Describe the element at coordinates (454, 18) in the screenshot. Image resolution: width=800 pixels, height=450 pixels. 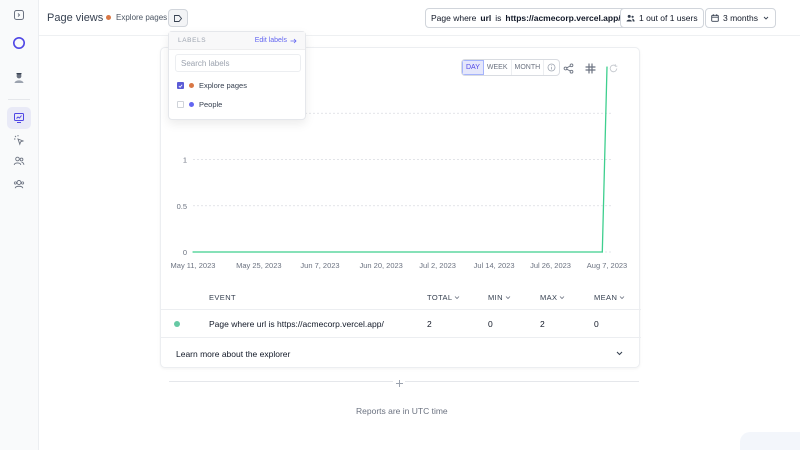
I see `filter-prefix: Page where` at that location.